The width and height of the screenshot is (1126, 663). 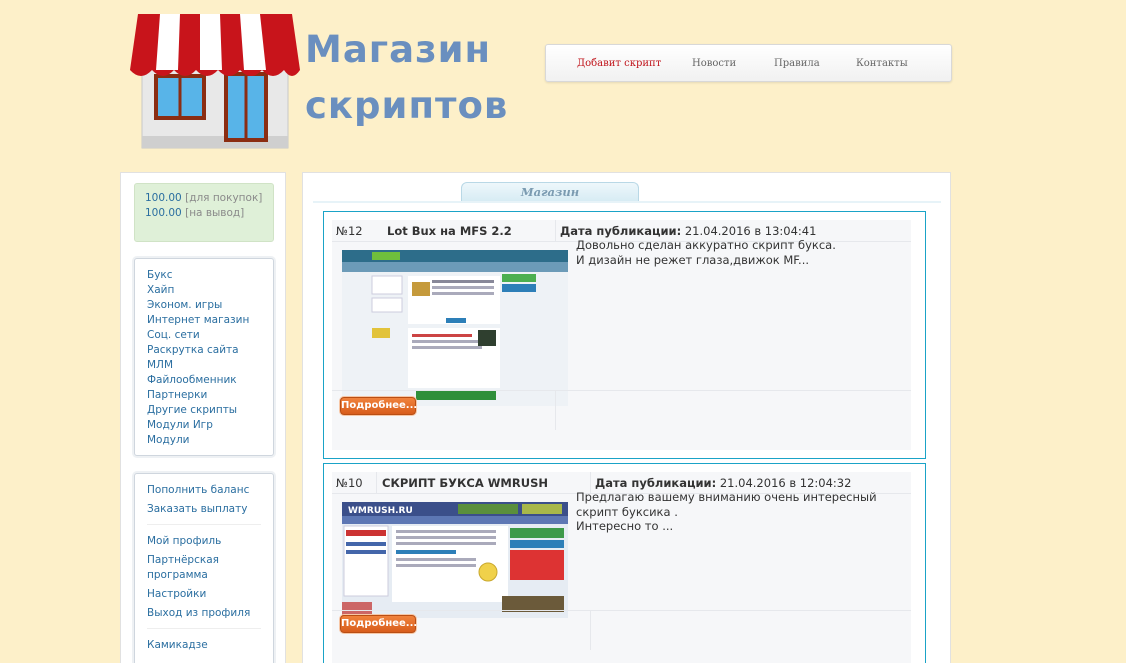 I want to click on script-screenshot-preview-icon: WMRUSH.RU, so click(x=455, y=560).